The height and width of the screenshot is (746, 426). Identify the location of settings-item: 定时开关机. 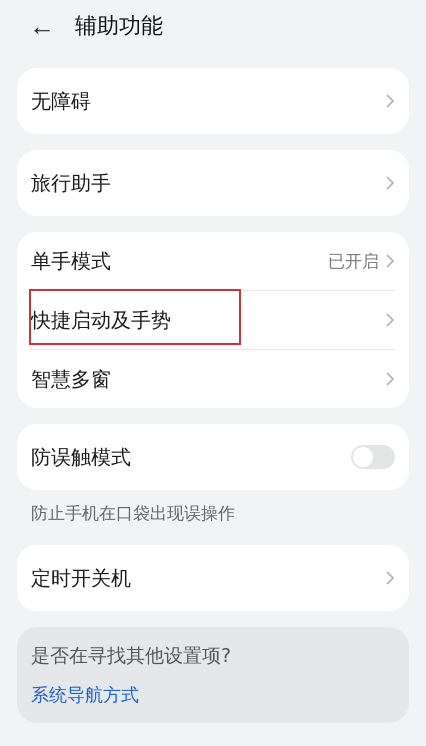
(213, 578).